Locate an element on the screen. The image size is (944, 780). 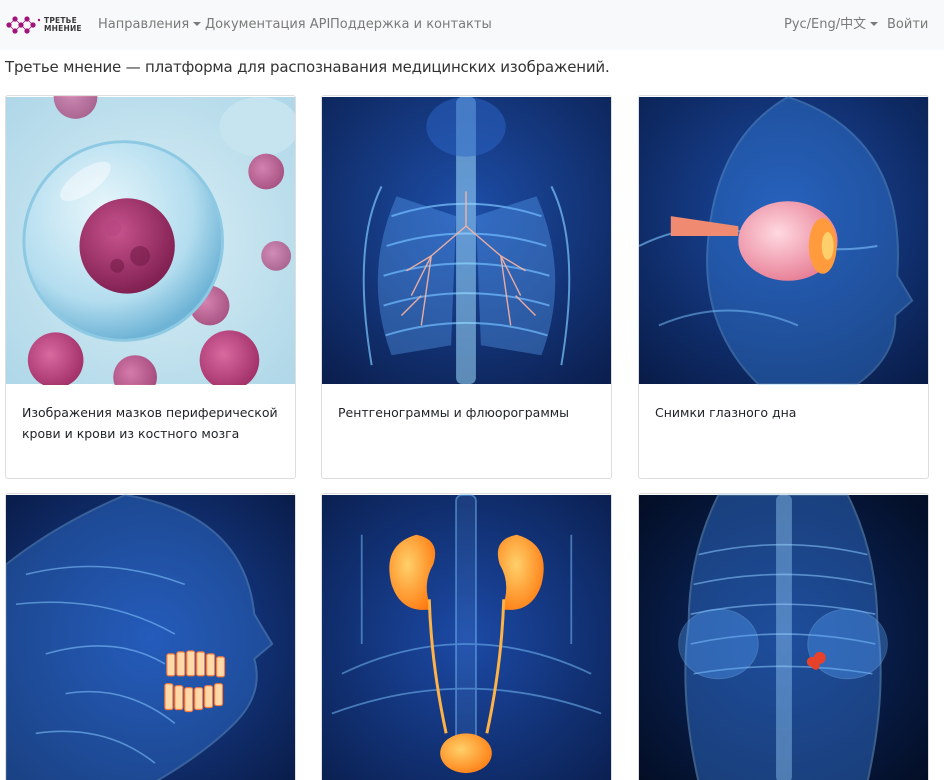
nav-directions-label: Направления is located at coordinates (144, 24).